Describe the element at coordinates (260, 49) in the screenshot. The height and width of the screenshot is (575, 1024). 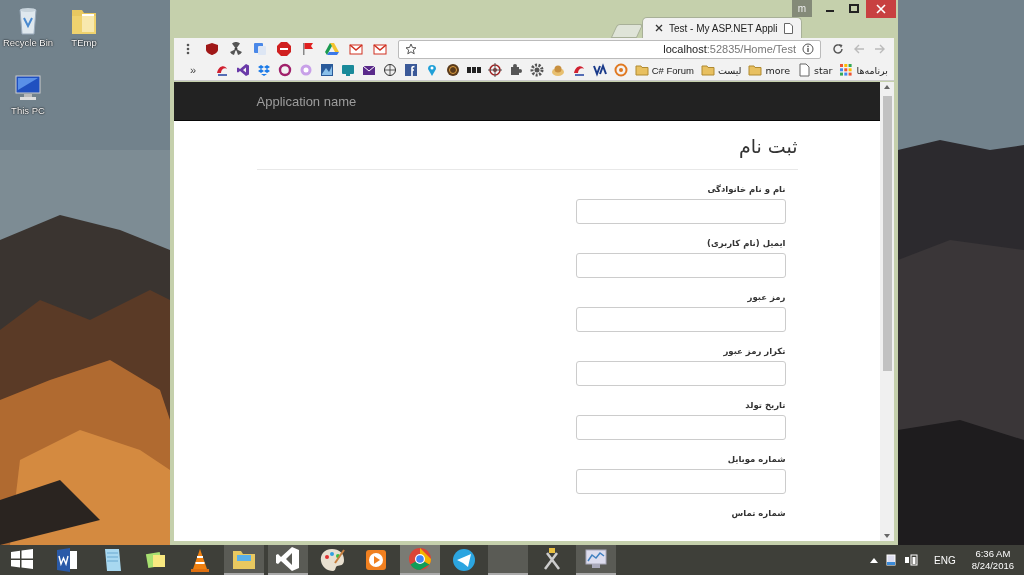
I see `translate-icon` at that location.